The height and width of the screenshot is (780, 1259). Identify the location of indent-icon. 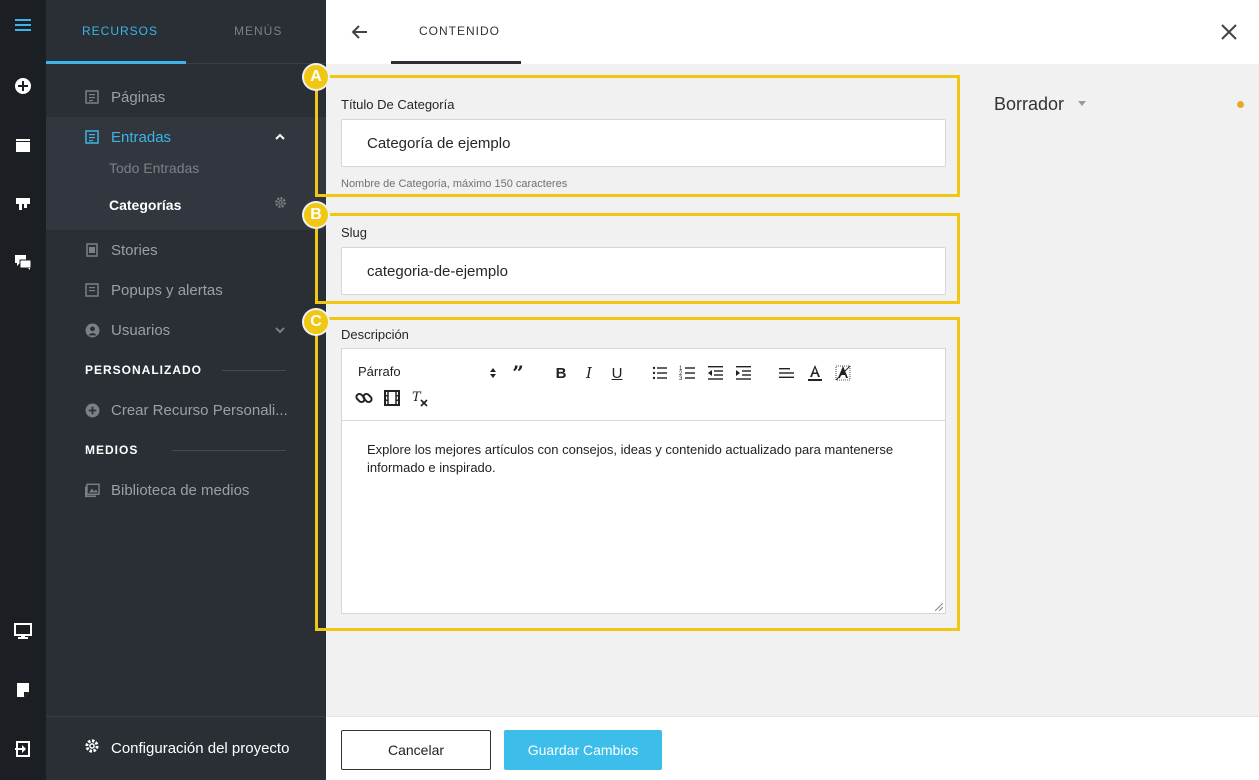
(744, 373).